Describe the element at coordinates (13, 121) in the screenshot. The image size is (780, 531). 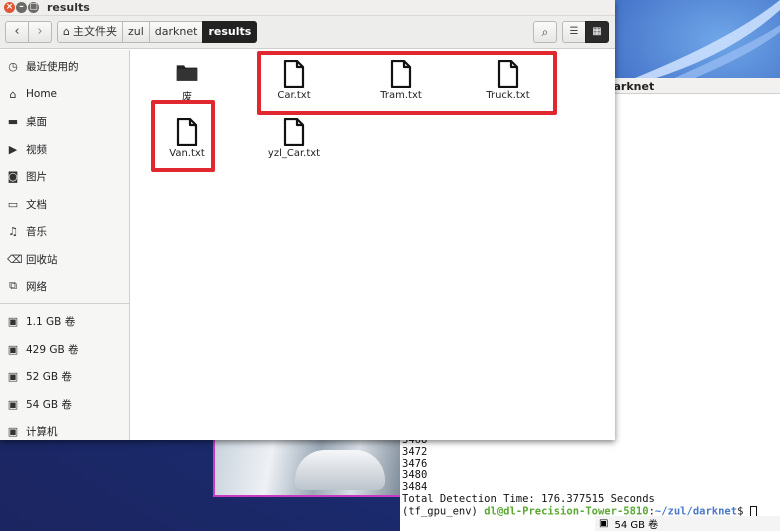
I see `folder-icon: ▬` at that location.